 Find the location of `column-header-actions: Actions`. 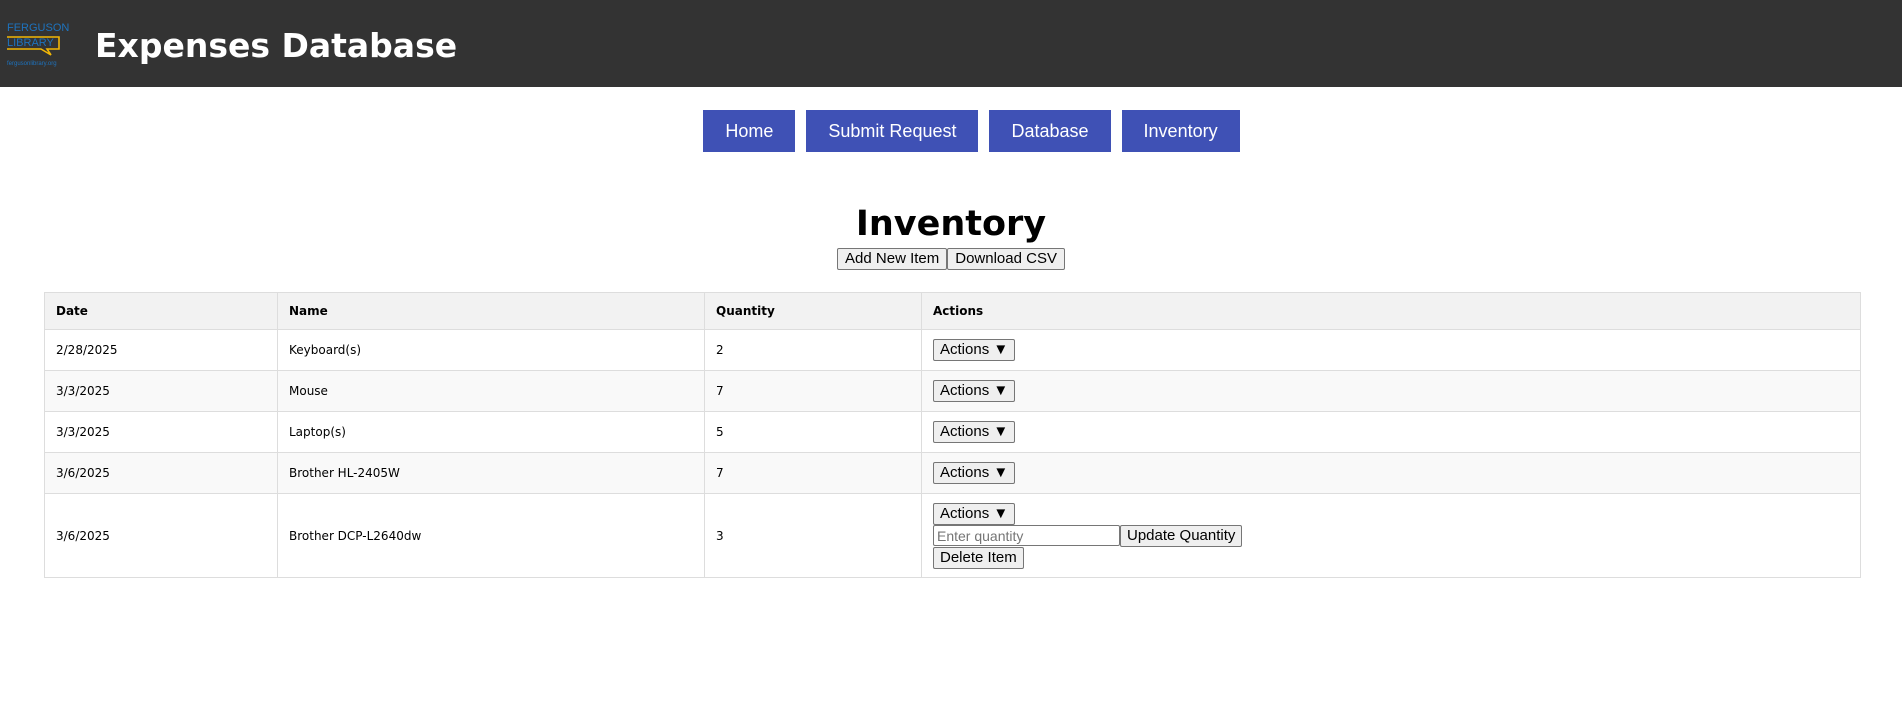

column-header-actions: Actions is located at coordinates (1391, 311).